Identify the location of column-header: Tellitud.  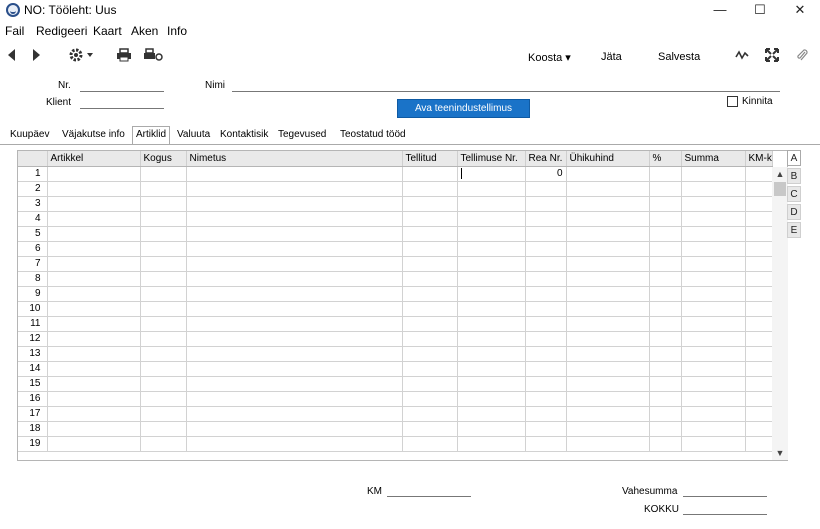
(430, 159).